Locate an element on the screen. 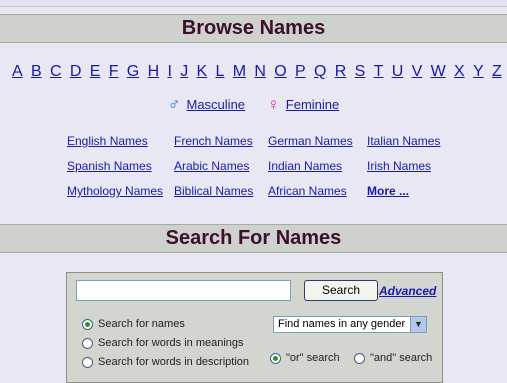 Image resolution: width=507 pixels, height=383 pixels. category-english-link: English Names is located at coordinates (120, 141).